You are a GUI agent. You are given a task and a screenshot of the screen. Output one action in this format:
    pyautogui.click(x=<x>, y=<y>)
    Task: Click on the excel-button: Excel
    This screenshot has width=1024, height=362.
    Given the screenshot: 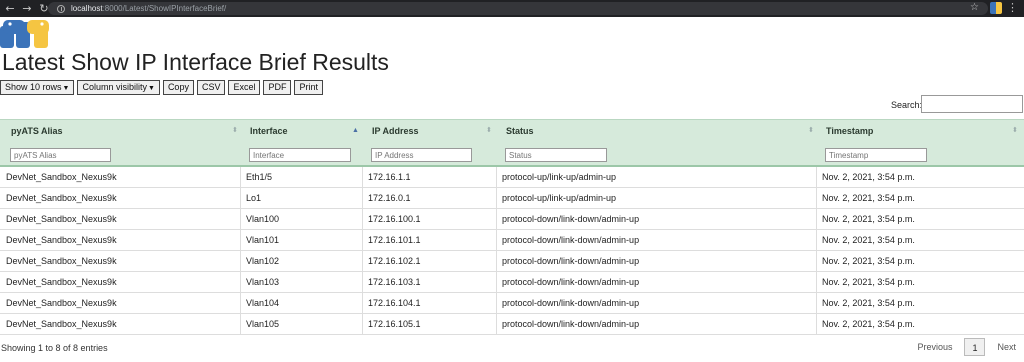 What is the action you would take?
    pyautogui.click(x=244, y=87)
    